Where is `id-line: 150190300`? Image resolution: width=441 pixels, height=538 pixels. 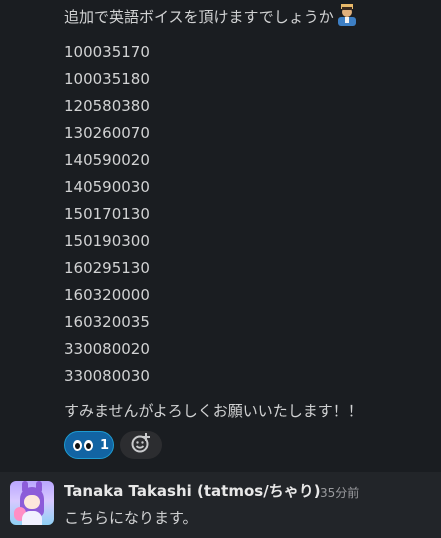 id-line: 150190300 is located at coordinates (107, 241).